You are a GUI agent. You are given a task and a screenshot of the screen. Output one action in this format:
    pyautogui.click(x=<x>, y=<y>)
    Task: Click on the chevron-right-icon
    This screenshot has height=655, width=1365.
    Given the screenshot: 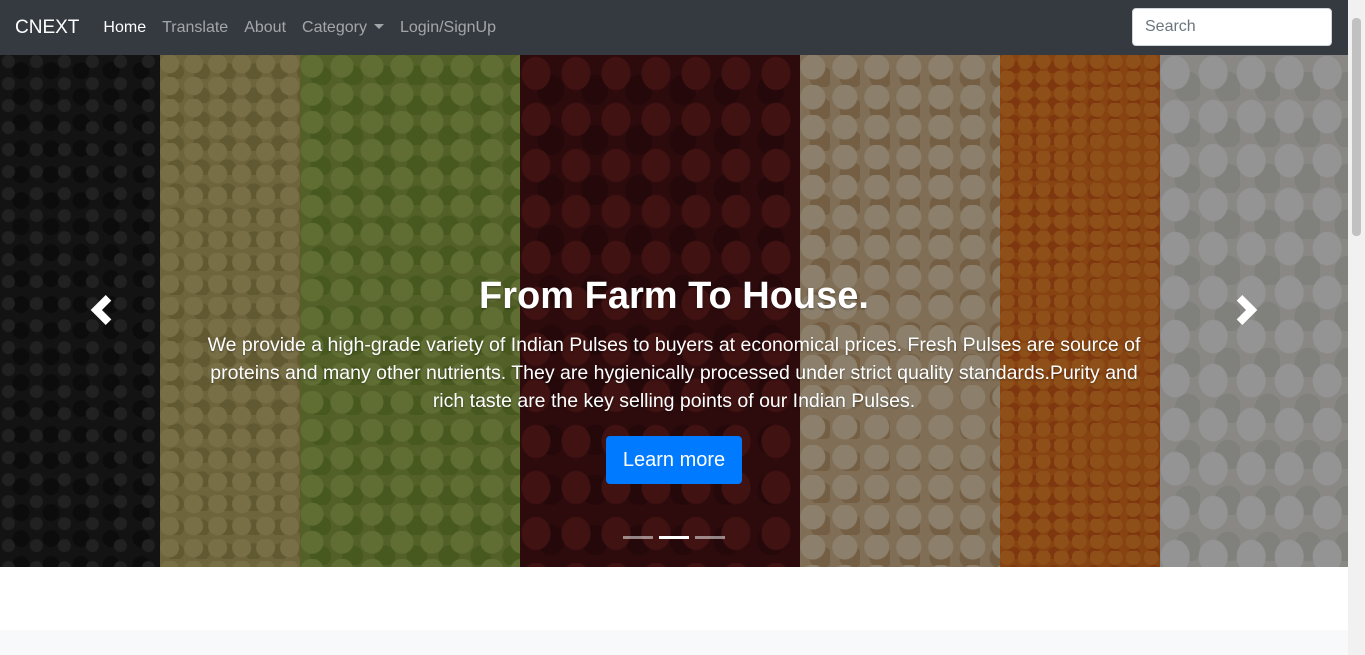 What is the action you would take?
    pyautogui.click(x=1247, y=310)
    